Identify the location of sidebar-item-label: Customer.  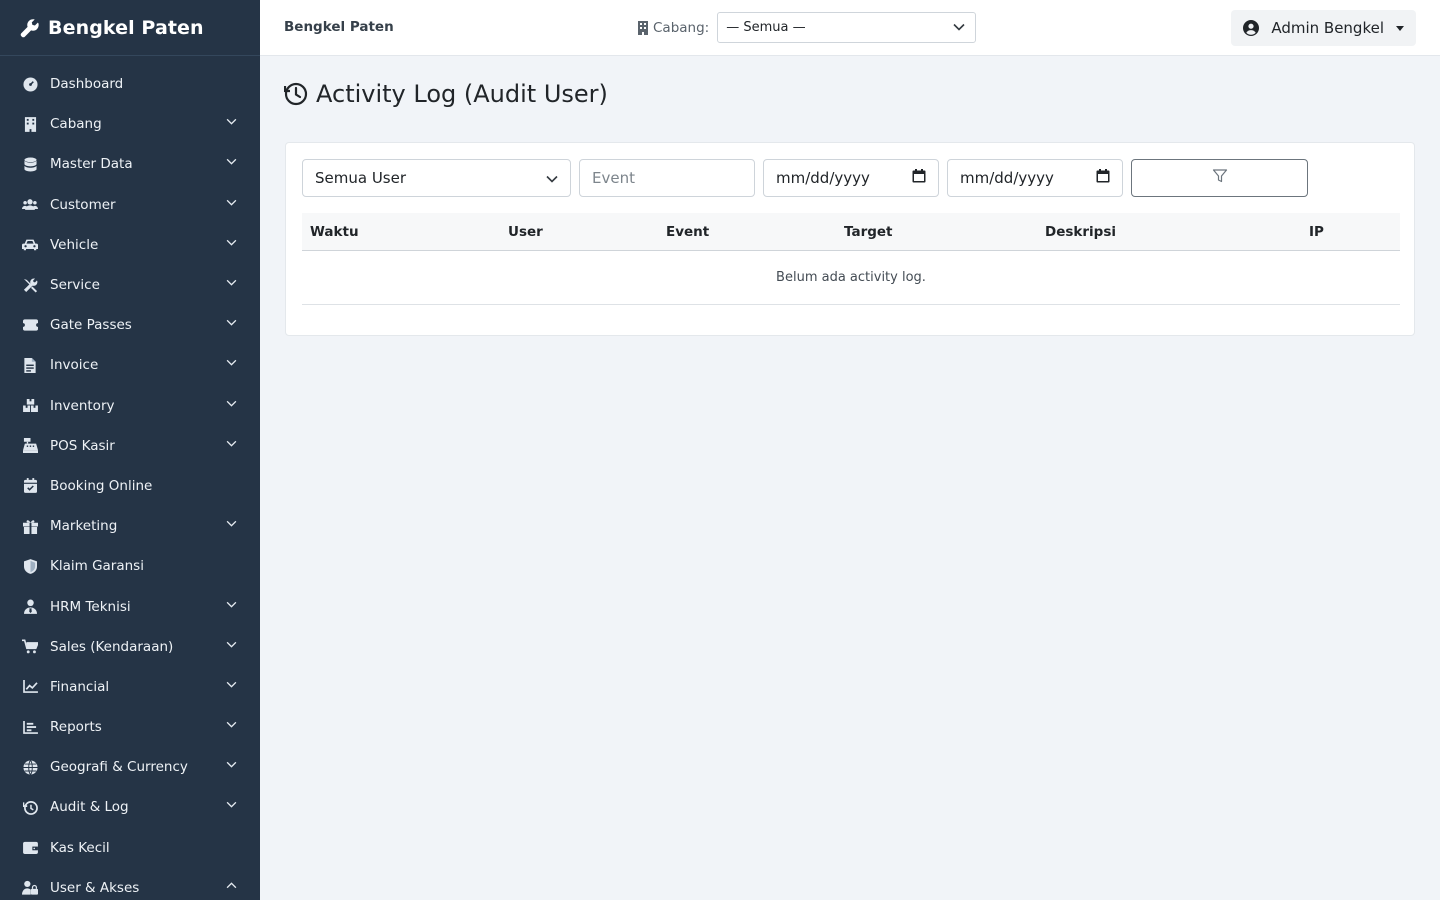
(83, 204).